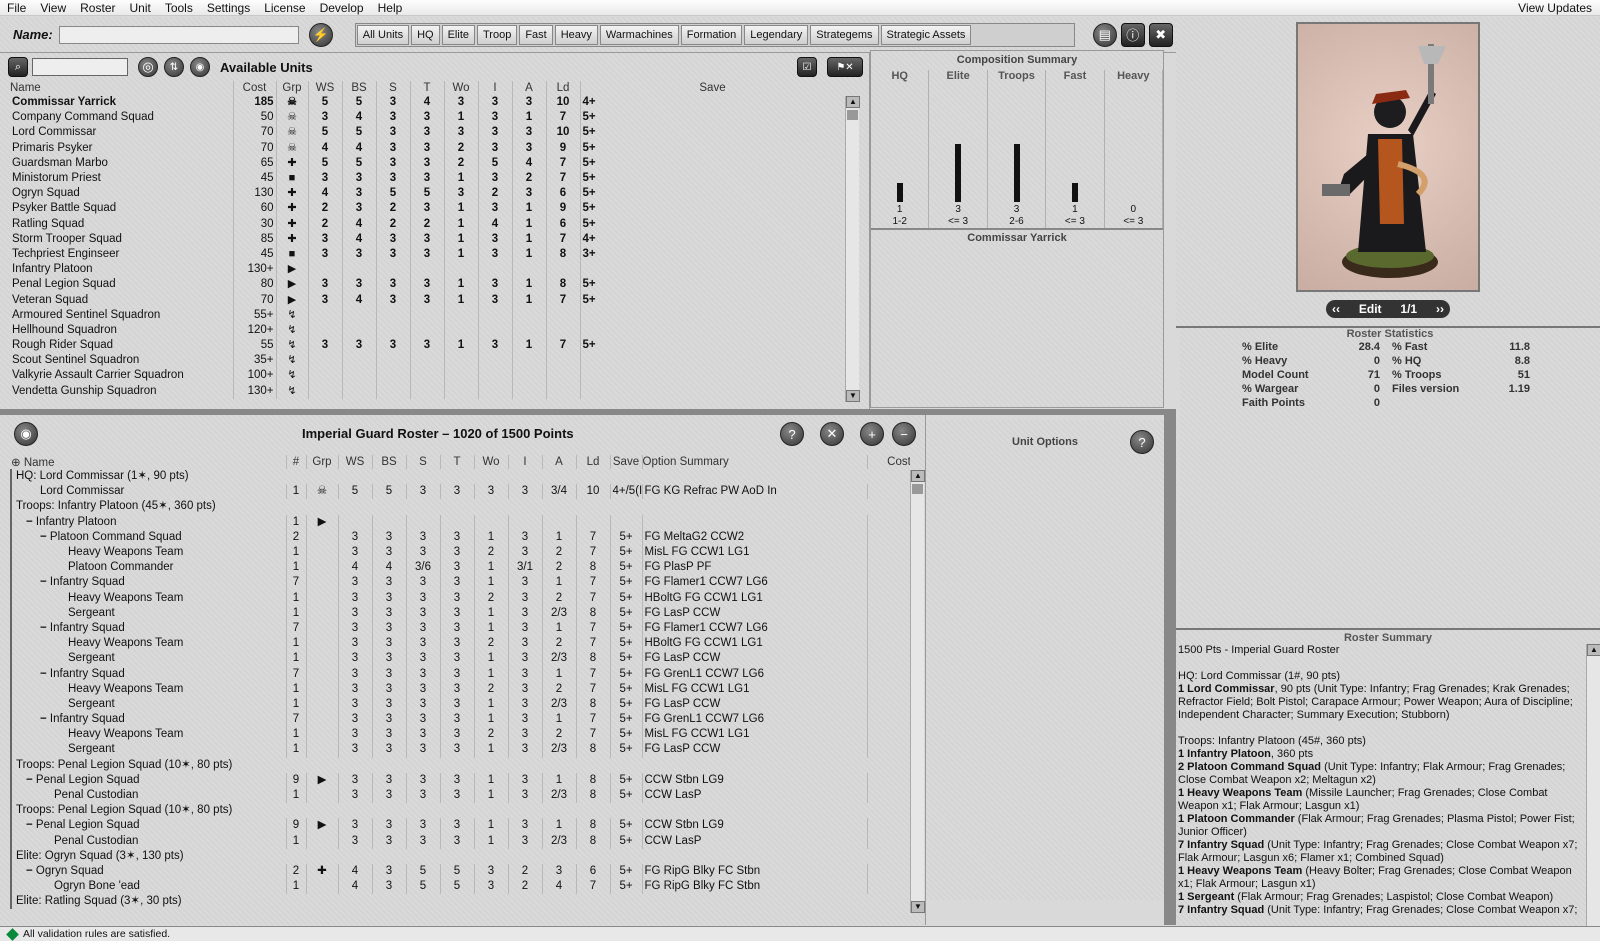  Describe the element at coordinates (1593, 650) in the screenshot. I see `summary-scroll-up-icon: ▲` at that location.